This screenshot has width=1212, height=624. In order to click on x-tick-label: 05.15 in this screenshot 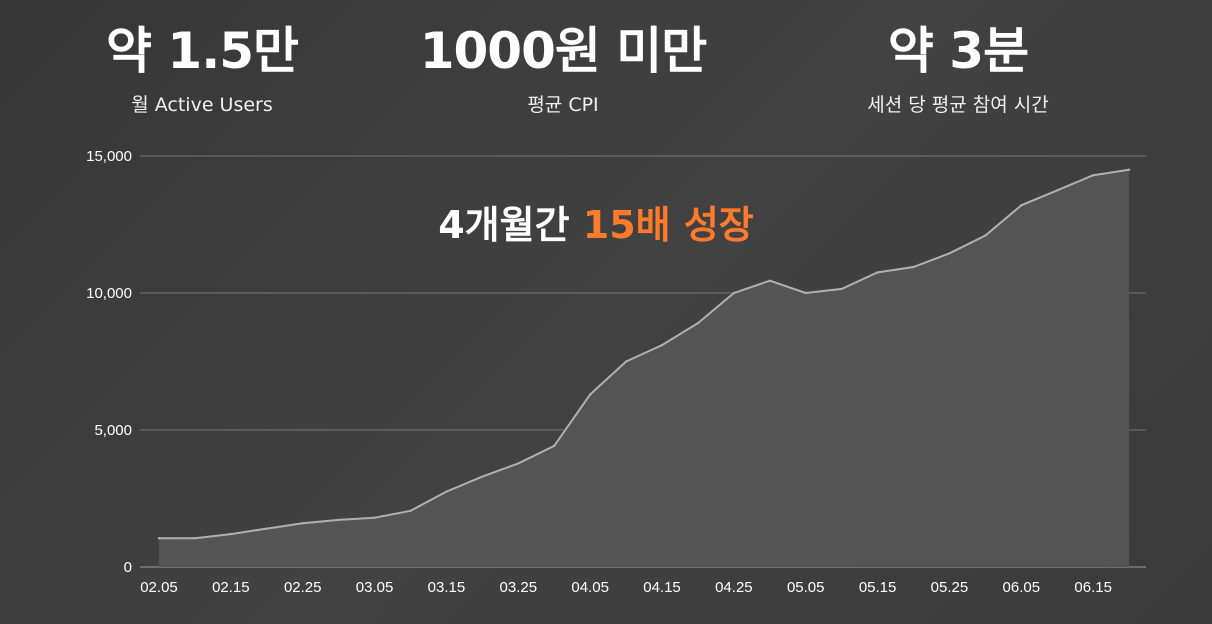, I will do `click(878, 587)`.